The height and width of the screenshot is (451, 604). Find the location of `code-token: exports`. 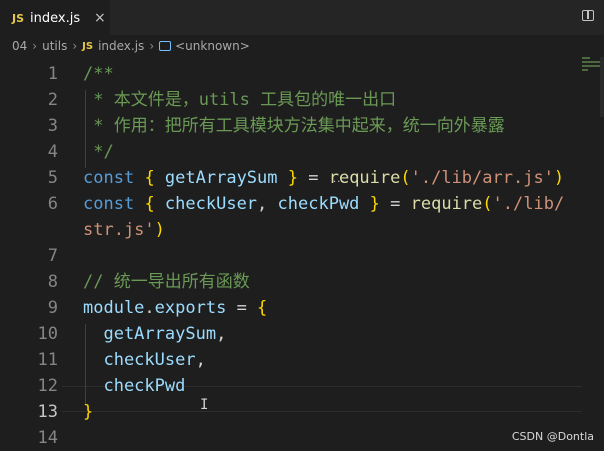

code-token: exports is located at coordinates (190, 308).